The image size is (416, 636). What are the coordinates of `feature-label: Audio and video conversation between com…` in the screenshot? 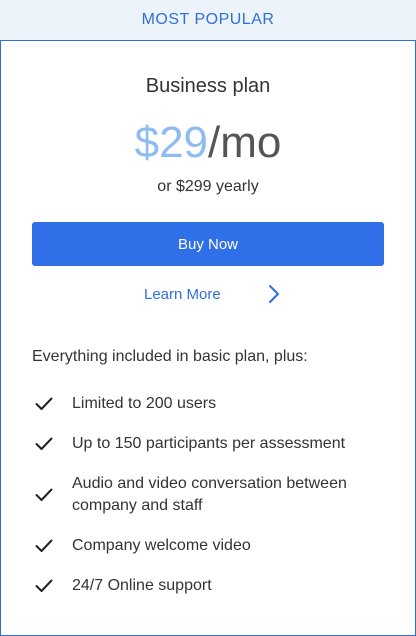 It's located at (209, 494).